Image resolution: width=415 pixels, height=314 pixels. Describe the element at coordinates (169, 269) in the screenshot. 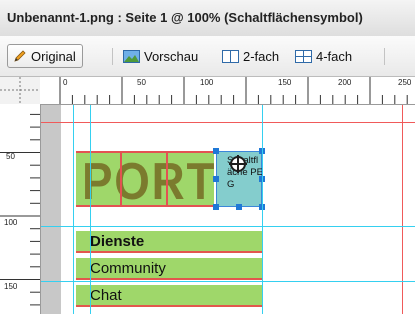

I see `menu-slice: Community` at that location.